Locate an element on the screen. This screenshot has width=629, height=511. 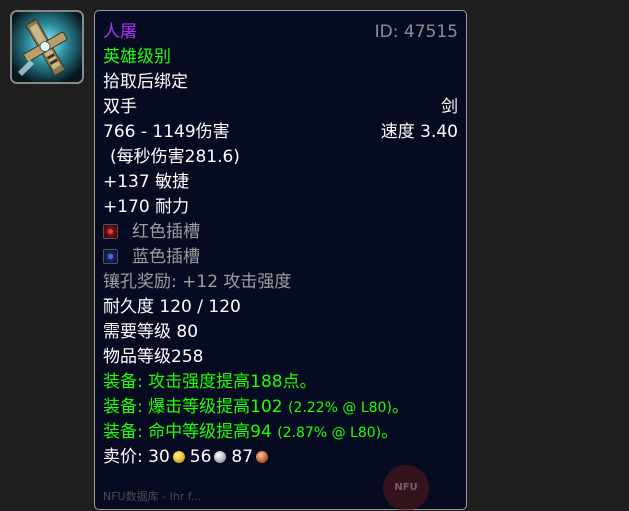
equip-text: 爆击等级提高102 is located at coordinates (215, 407).